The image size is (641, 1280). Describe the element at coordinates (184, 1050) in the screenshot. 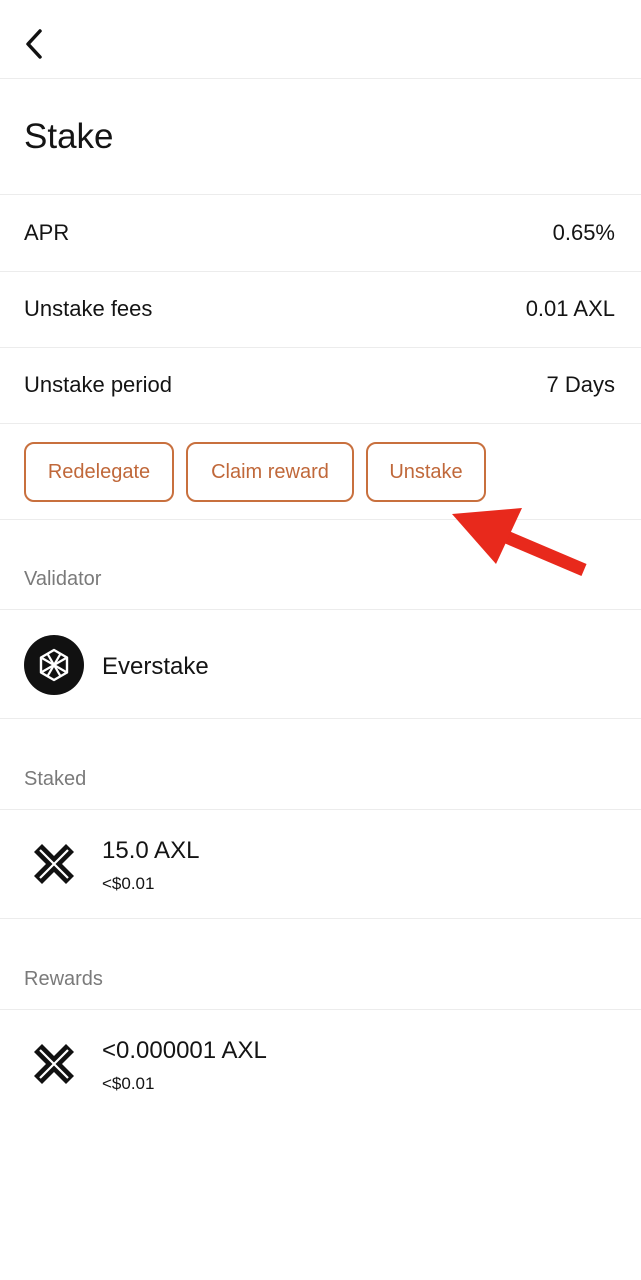

I see `rewards-amount: <0.000001 AXL` at that location.